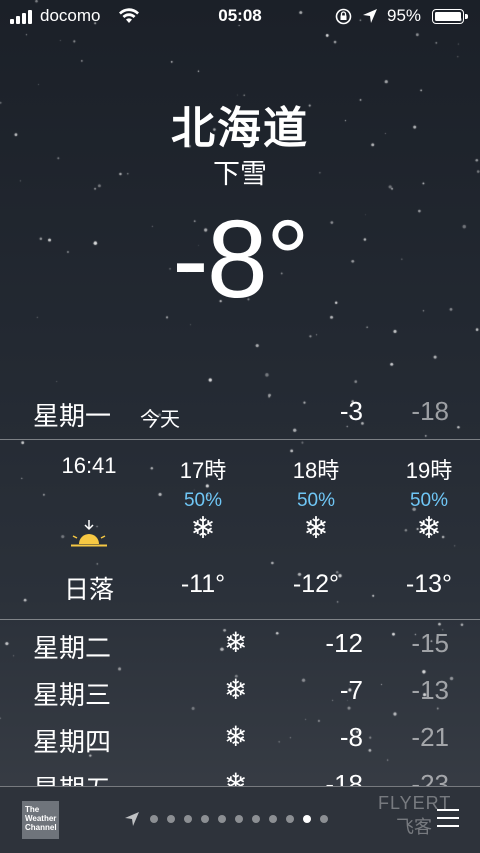  Describe the element at coordinates (72, 695) in the screenshot. I see `day-name: 星期三` at that location.